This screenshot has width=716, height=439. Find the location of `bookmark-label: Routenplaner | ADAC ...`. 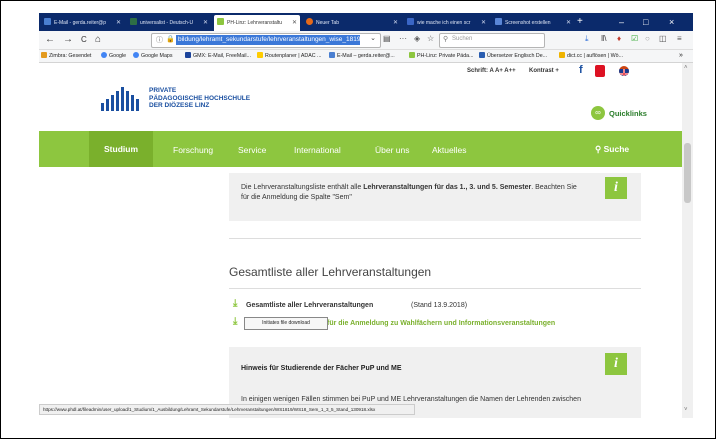

bookmark-label: Routenplaner | ADAC ... is located at coordinates (293, 56).